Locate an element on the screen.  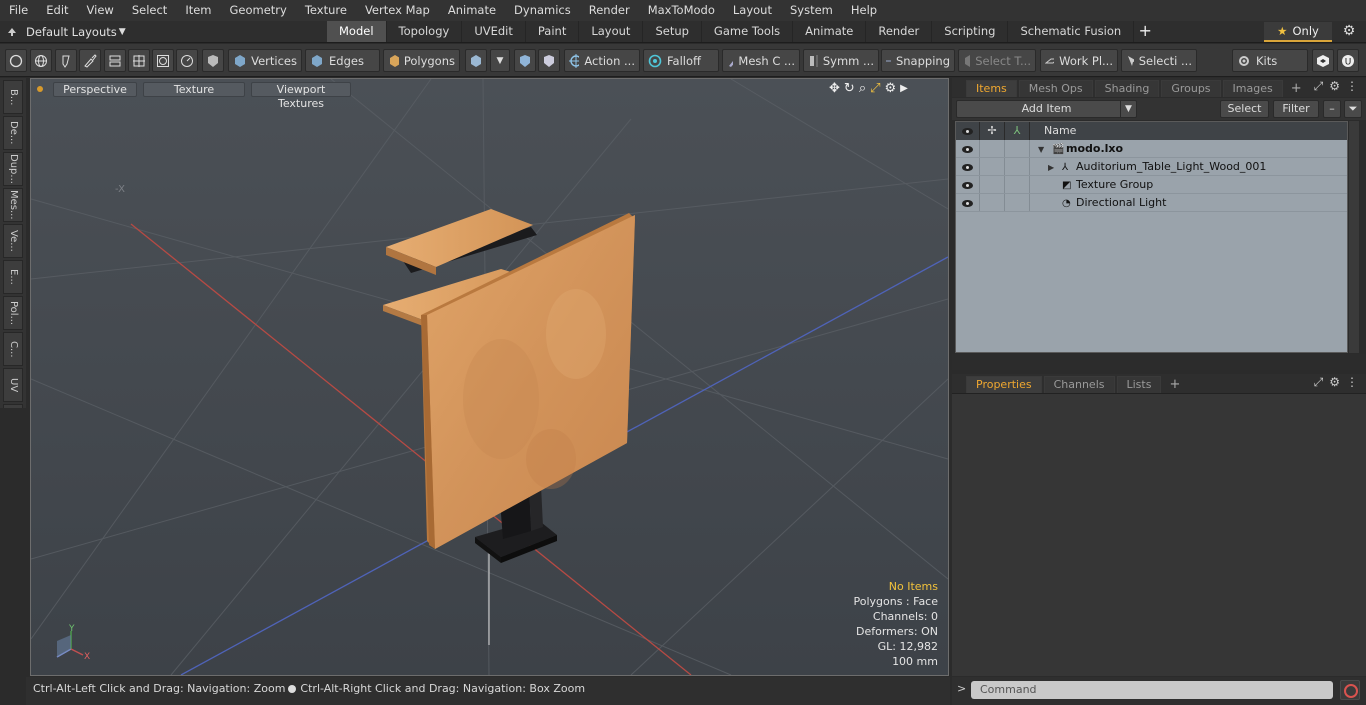
tab-scripting: Scripting is located at coordinates (970, 31).